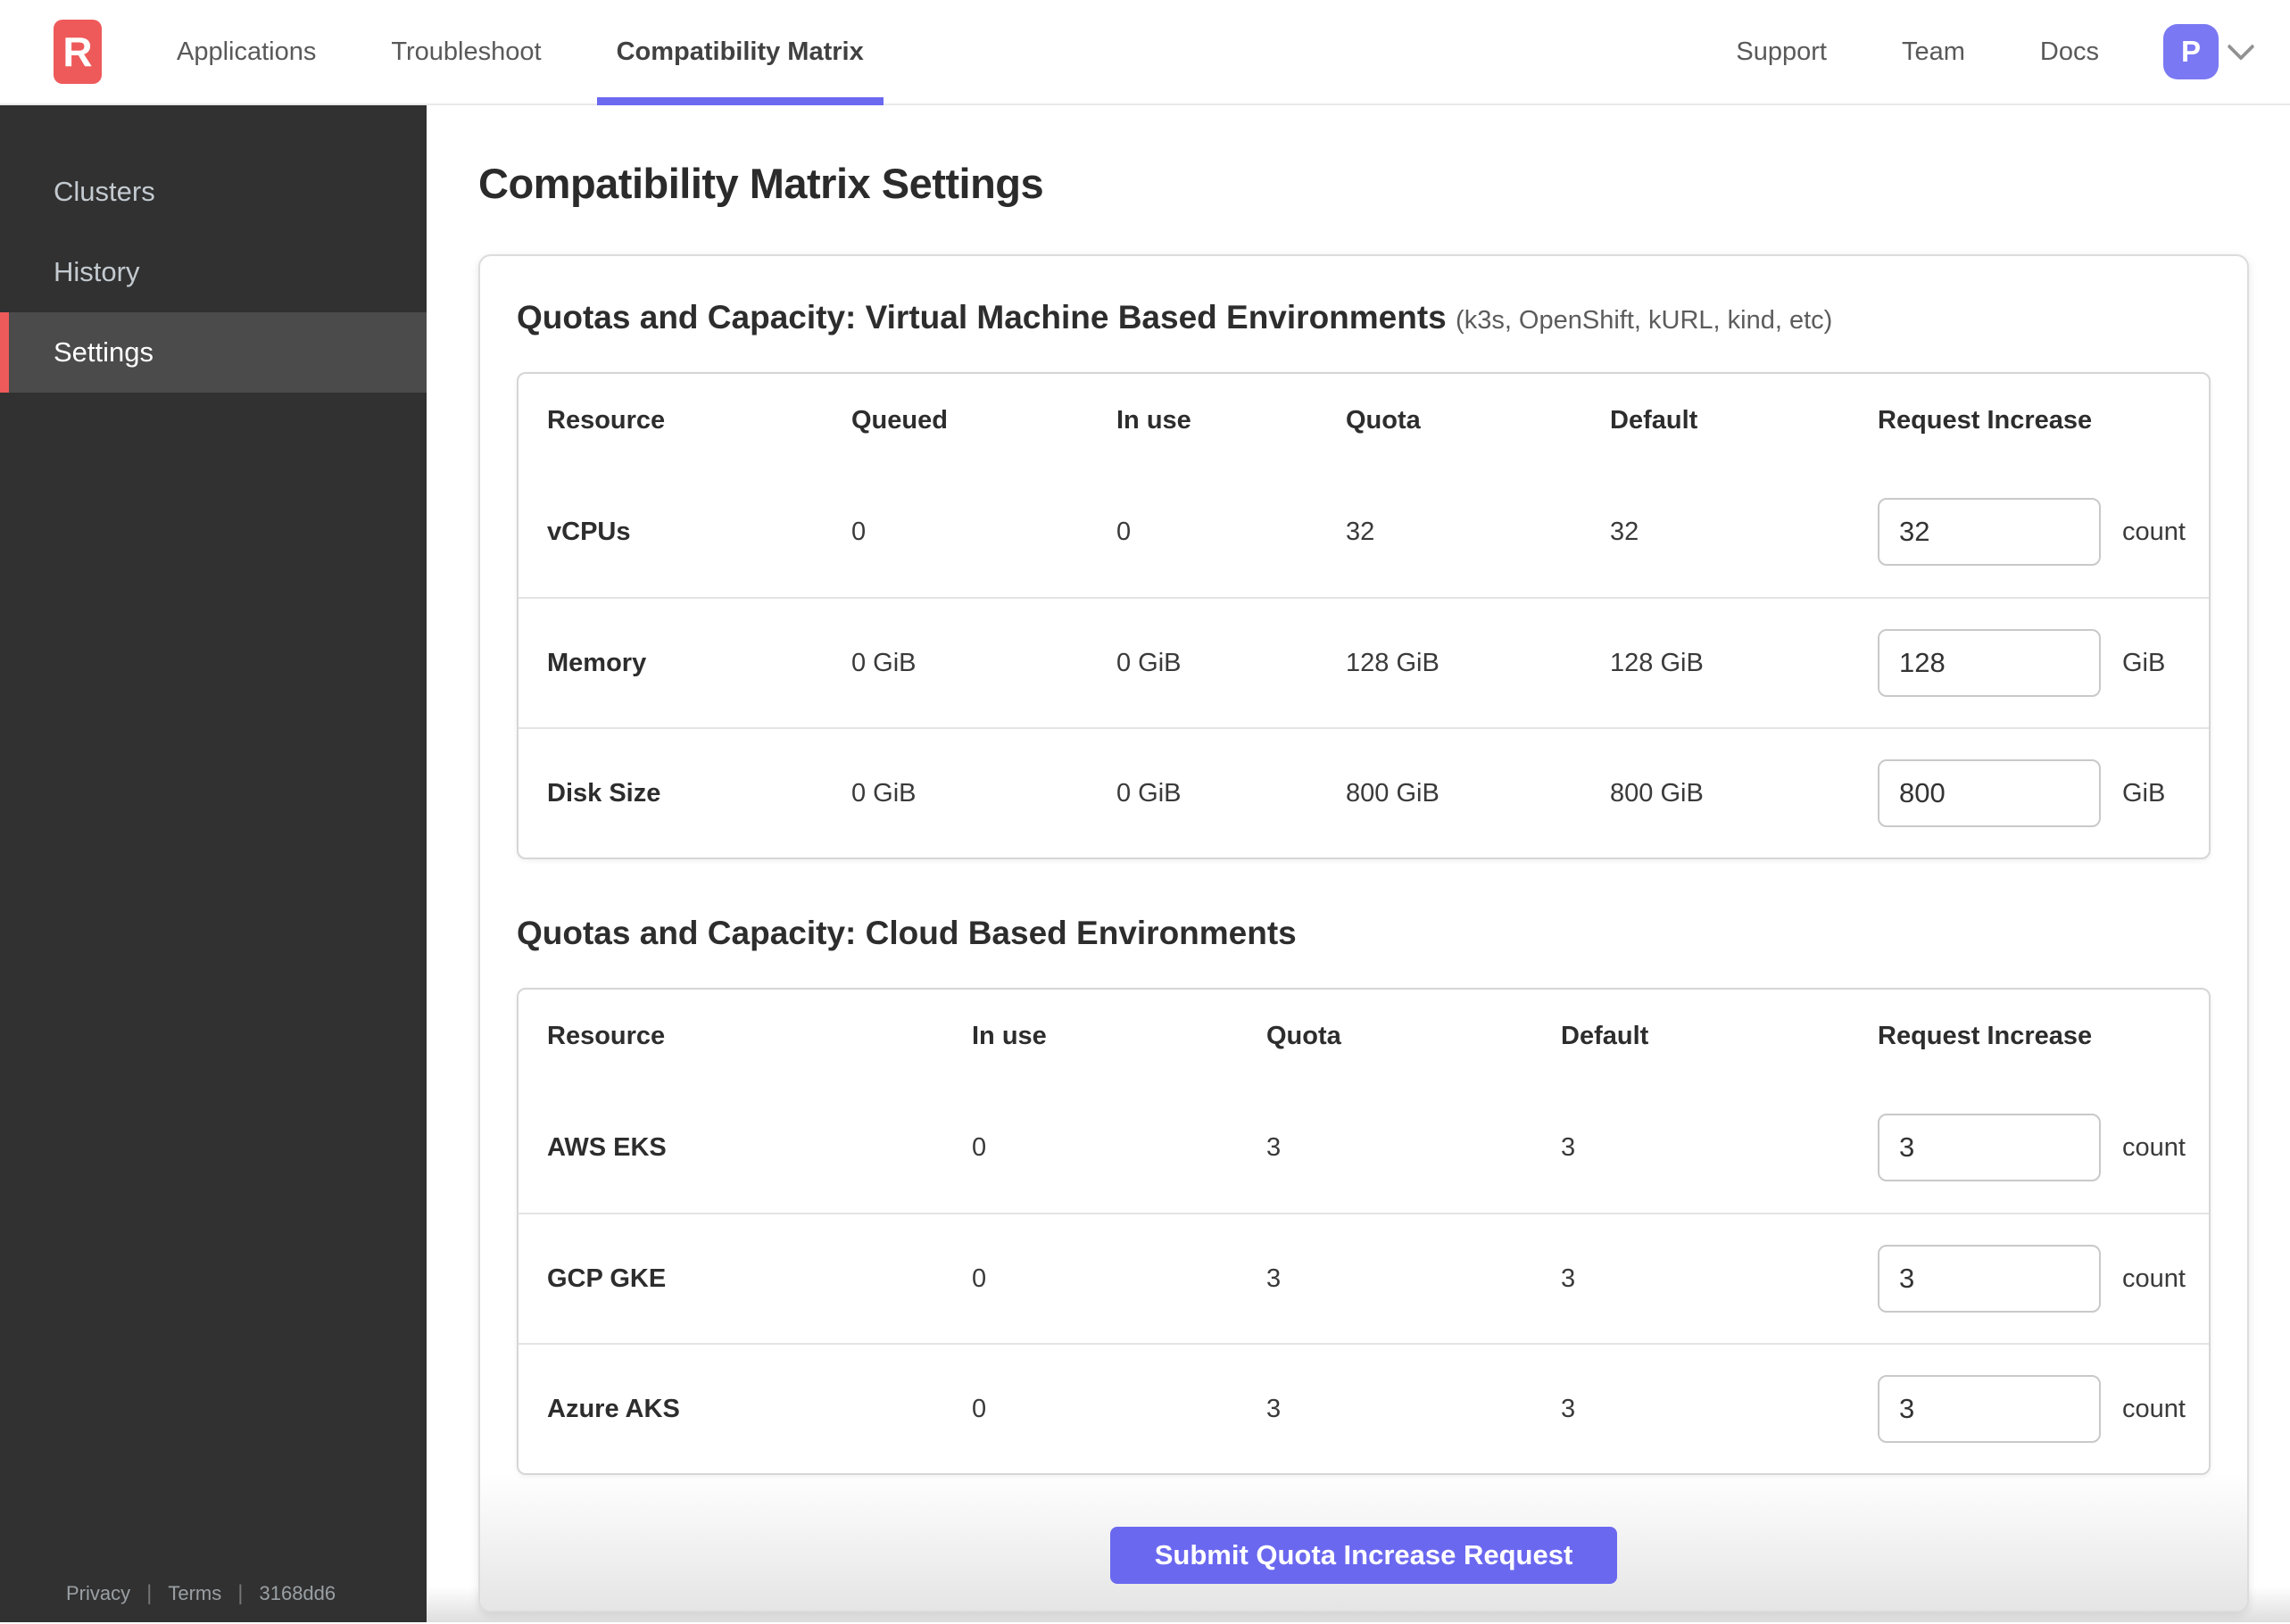 The width and height of the screenshot is (2290, 1624). I want to click on cell-resource: vCPUs, so click(589, 531).